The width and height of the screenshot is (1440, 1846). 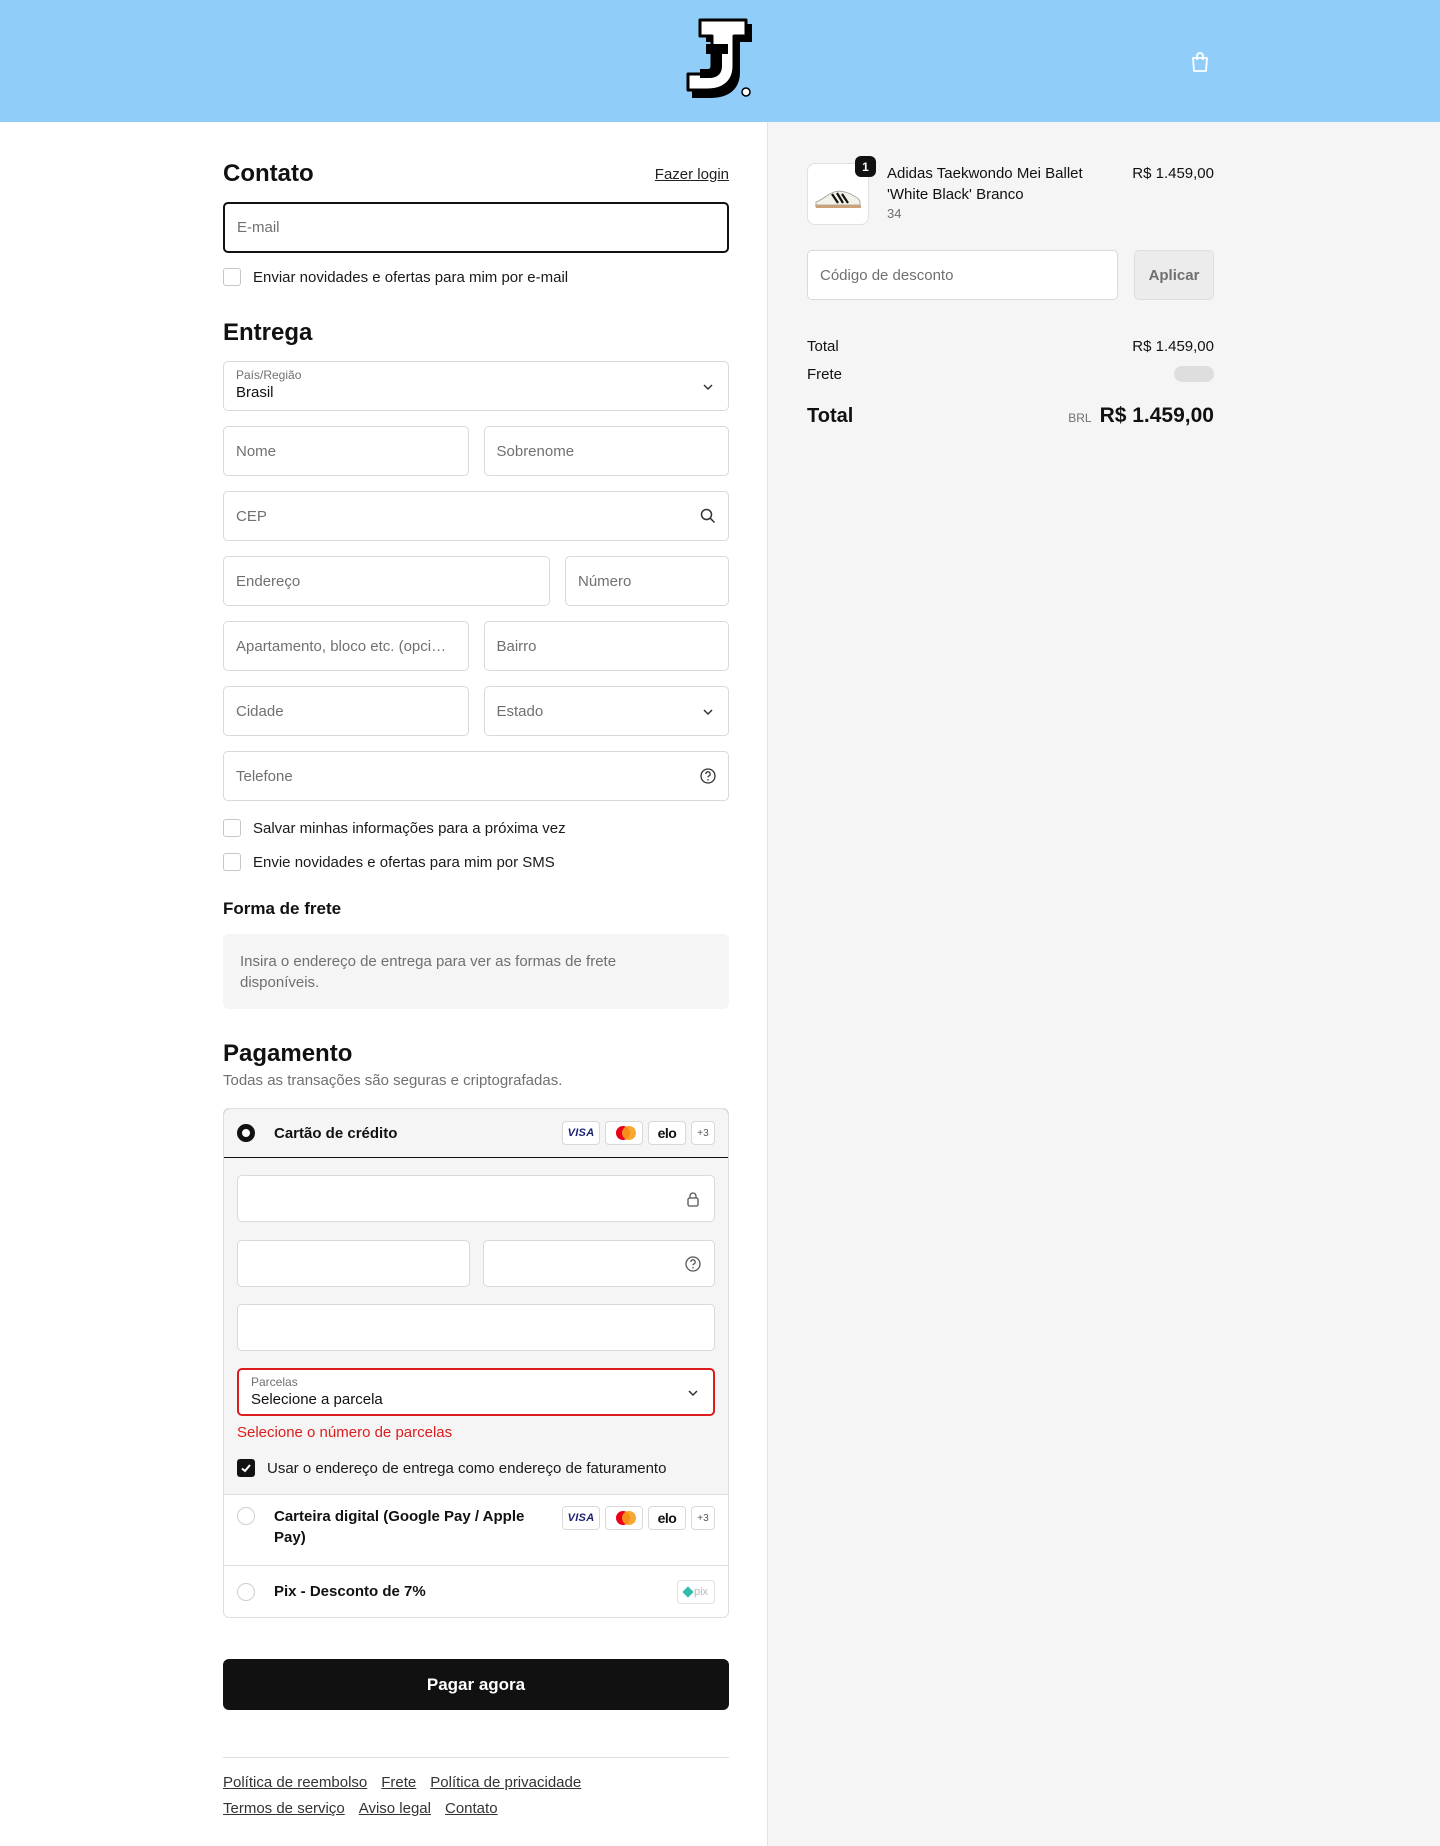 I want to click on contact-link: Contato, so click(x=471, y=1809).